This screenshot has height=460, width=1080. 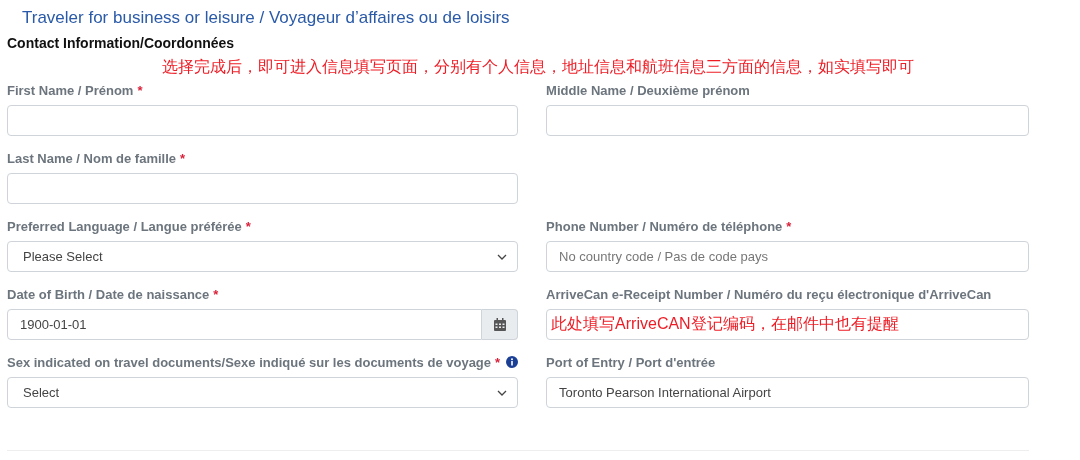 I want to click on field-label: Date of Birth / Date de naissance, so click(x=108, y=294).